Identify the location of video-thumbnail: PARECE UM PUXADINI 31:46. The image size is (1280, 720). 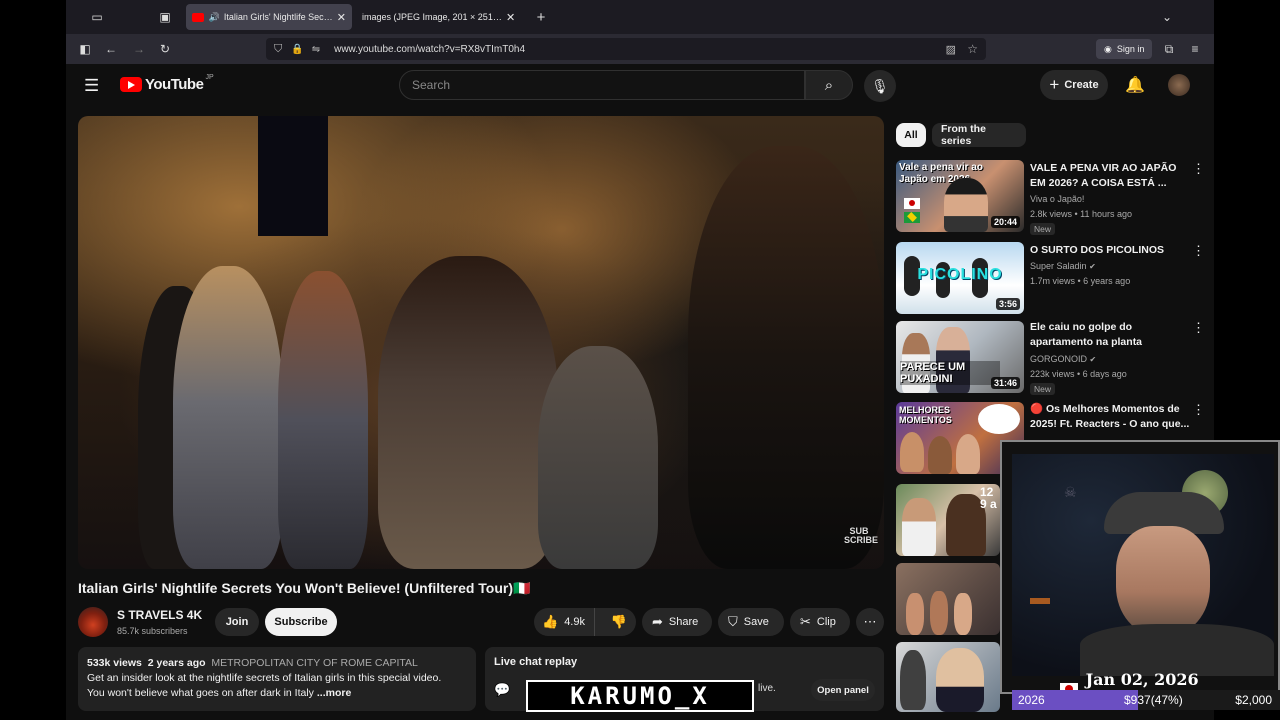
(960, 357).